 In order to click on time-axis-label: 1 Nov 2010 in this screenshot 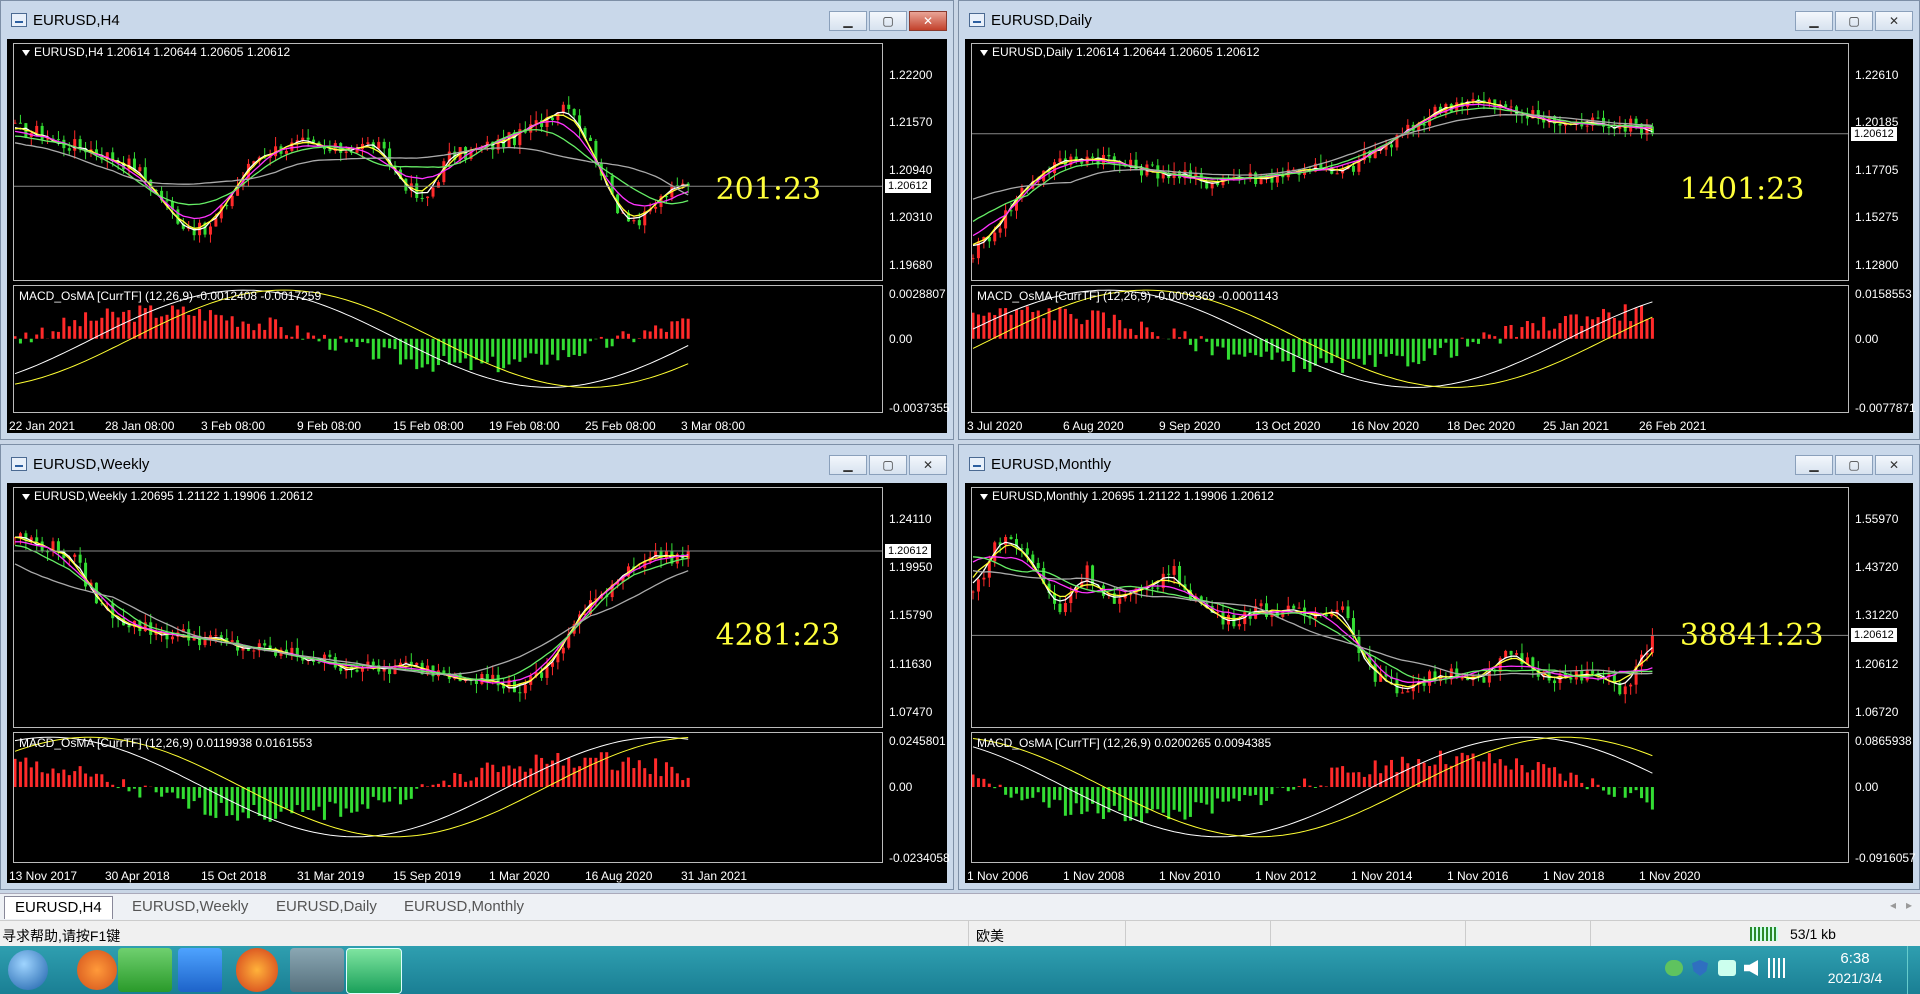, I will do `click(1190, 876)`.